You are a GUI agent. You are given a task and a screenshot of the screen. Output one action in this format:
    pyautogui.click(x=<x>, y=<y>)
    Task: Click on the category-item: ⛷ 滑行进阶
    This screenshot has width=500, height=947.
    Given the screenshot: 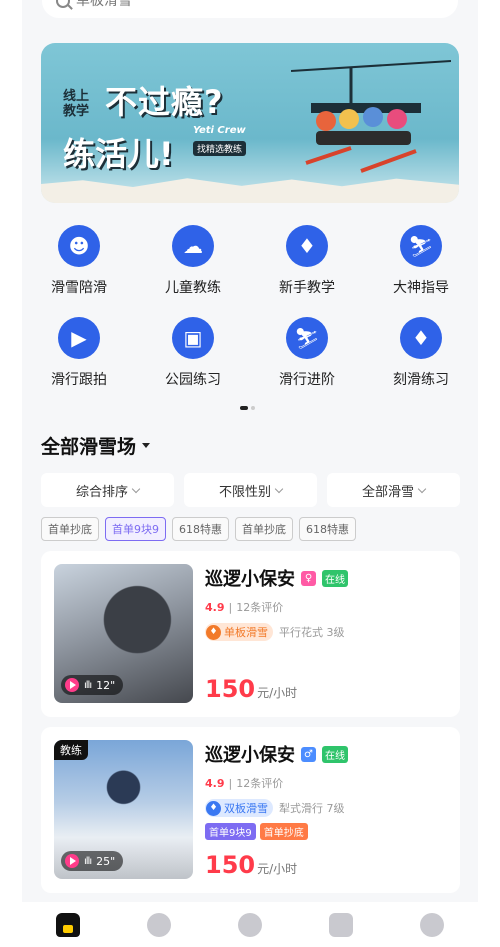 What is the action you would take?
    pyautogui.click(x=307, y=353)
    